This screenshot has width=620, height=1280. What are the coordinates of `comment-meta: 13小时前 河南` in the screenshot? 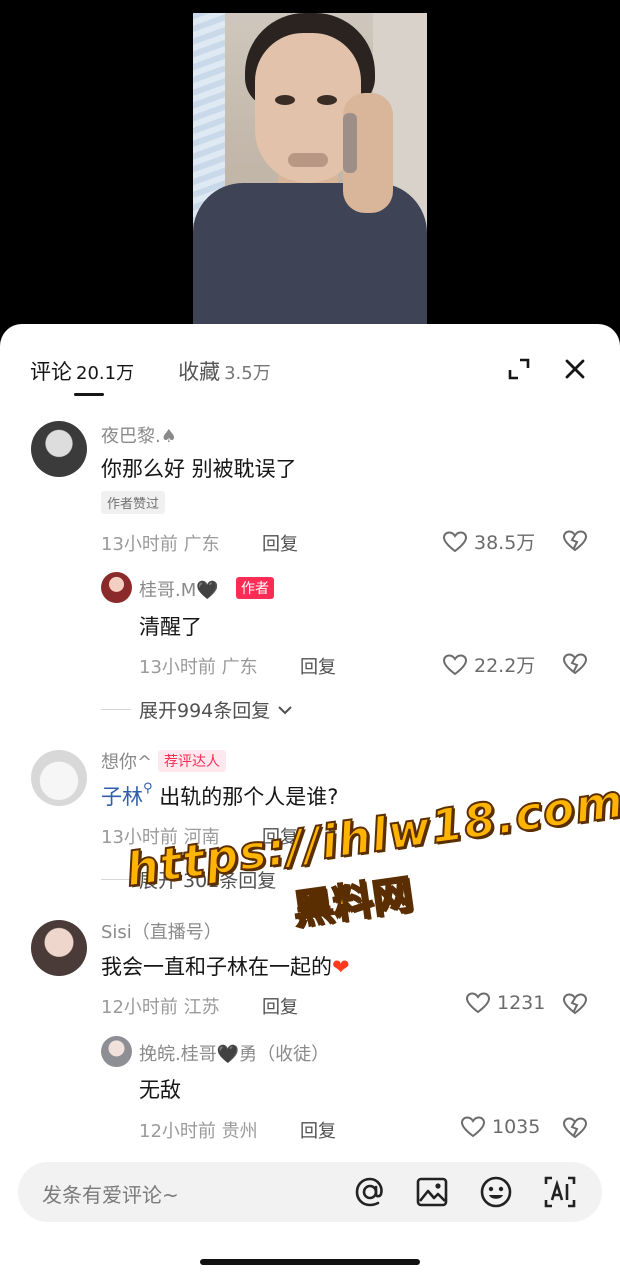 It's located at (160, 836).